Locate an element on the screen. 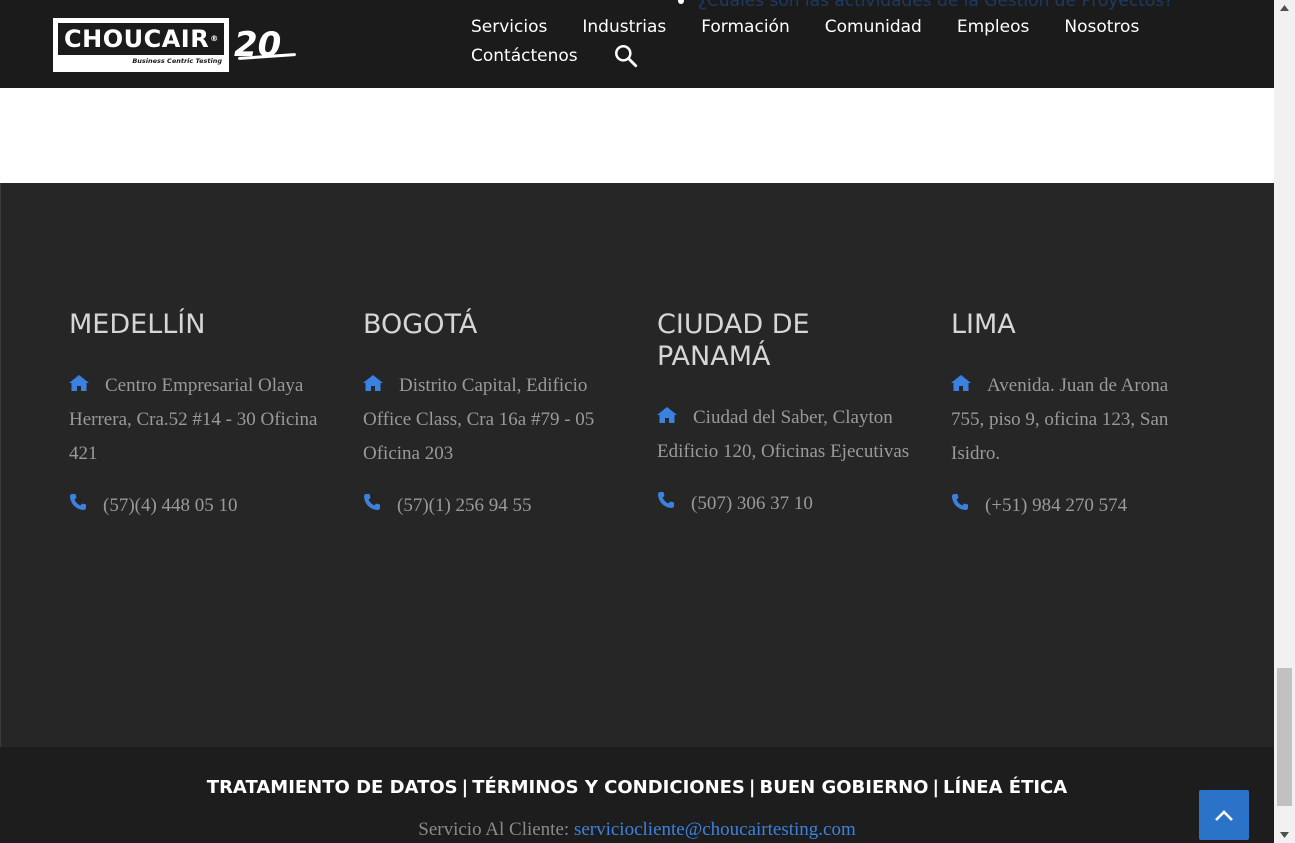  office-city: LIMA is located at coordinates (983, 324).